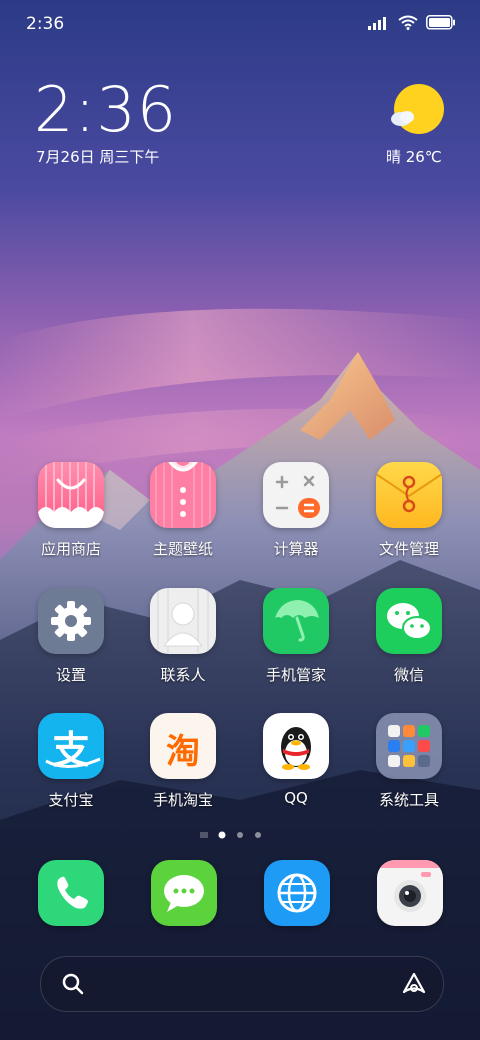 The image size is (480, 1040). What do you see at coordinates (204, 835) in the screenshot?
I see `page-indicator-lines-icon` at bounding box center [204, 835].